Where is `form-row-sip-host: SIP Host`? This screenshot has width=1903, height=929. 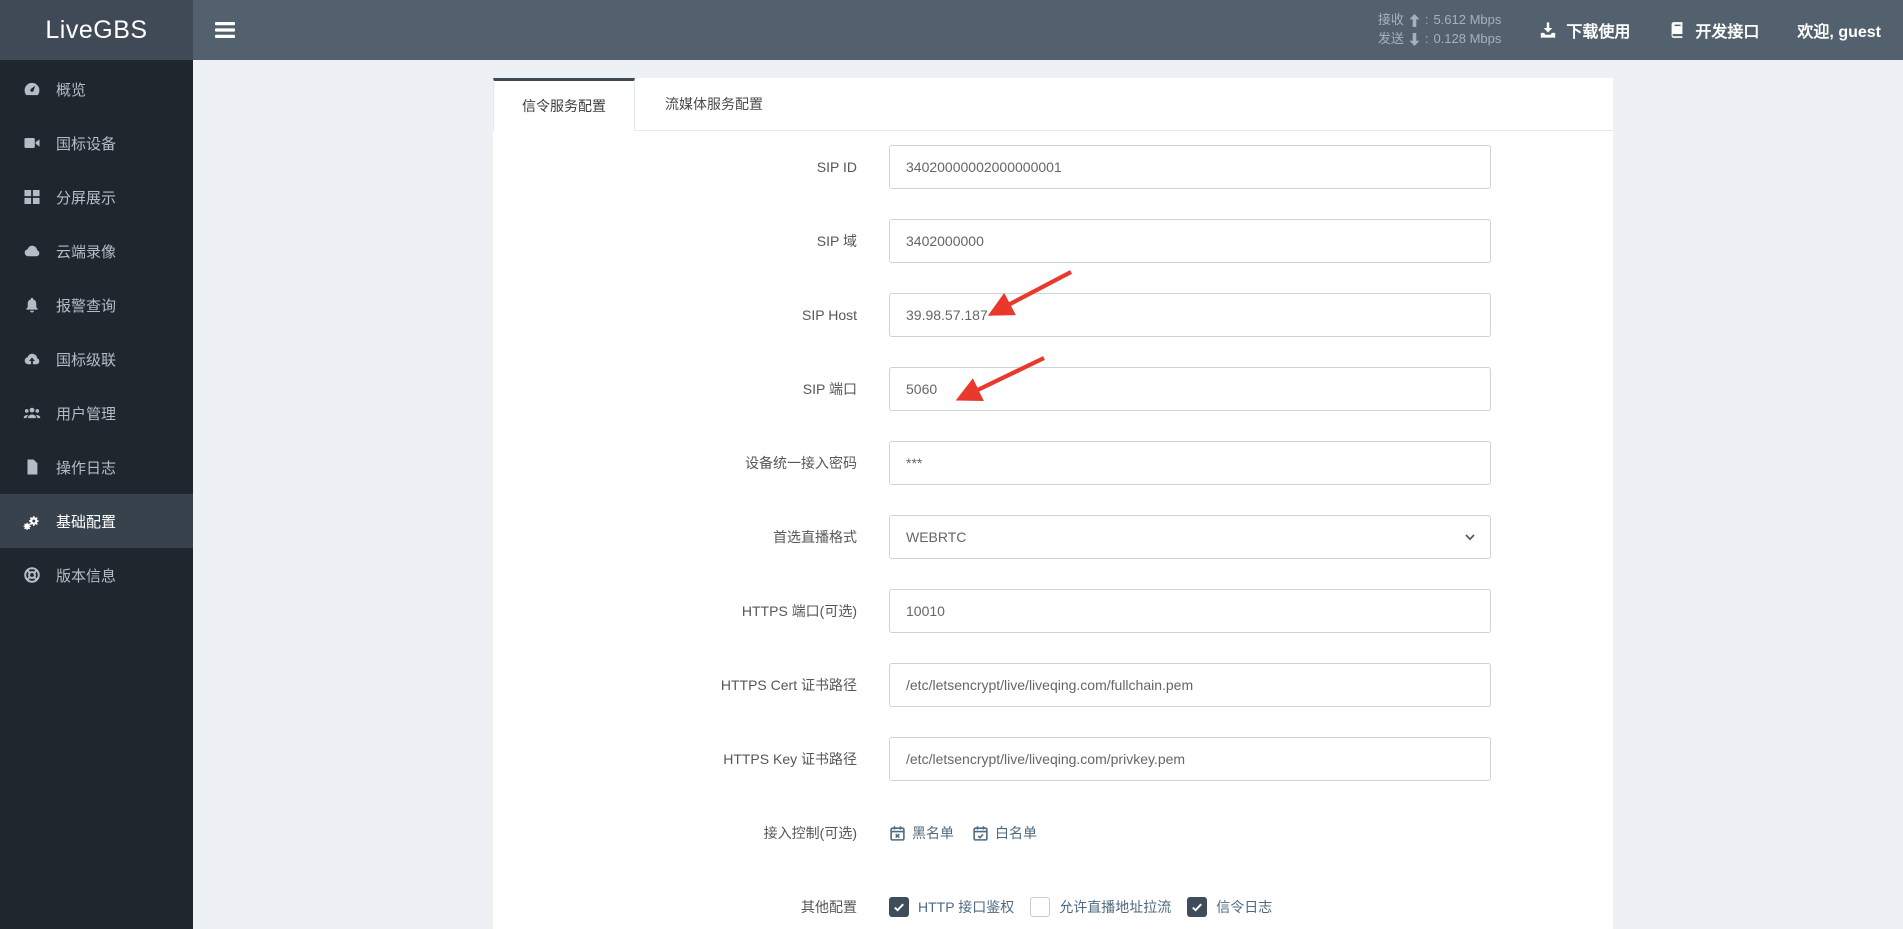 form-row-sip-host: SIP Host is located at coordinates (1053, 315).